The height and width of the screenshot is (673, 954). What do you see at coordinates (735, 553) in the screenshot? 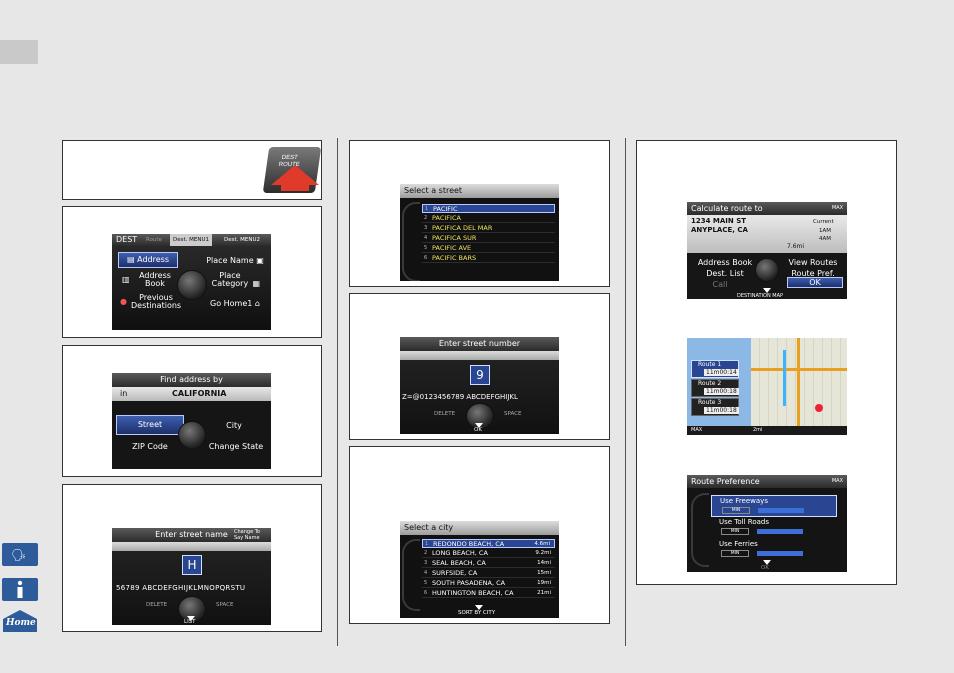
I see `min-label: MIN` at bounding box center [735, 553].